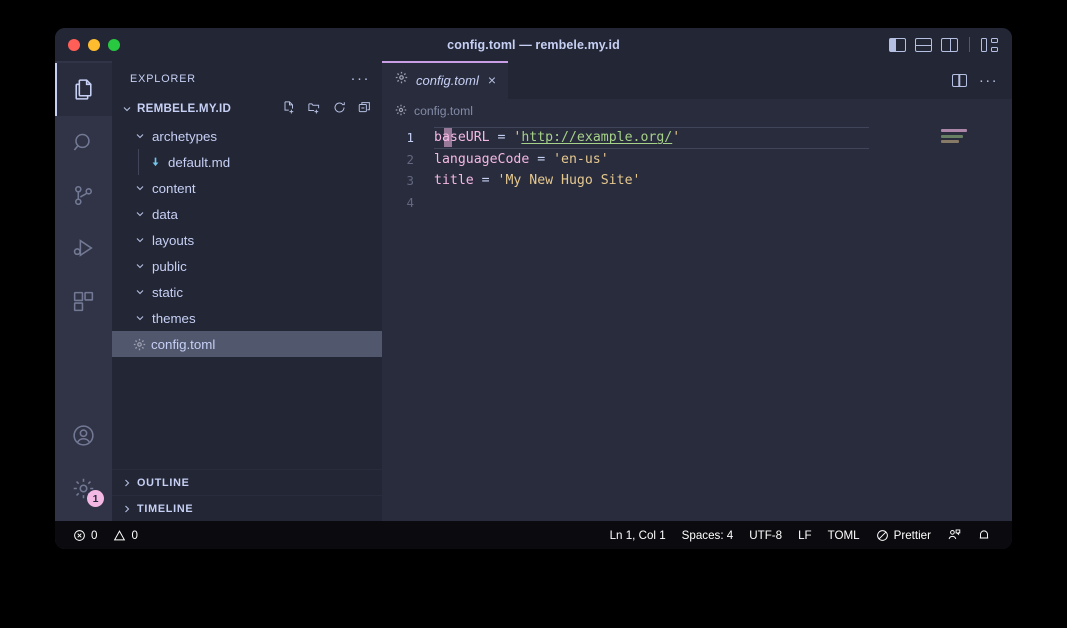 The height and width of the screenshot is (628, 1067). Describe the element at coordinates (638, 535) in the screenshot. I see `cursor-position: Ln 1, Col 1` at that location.